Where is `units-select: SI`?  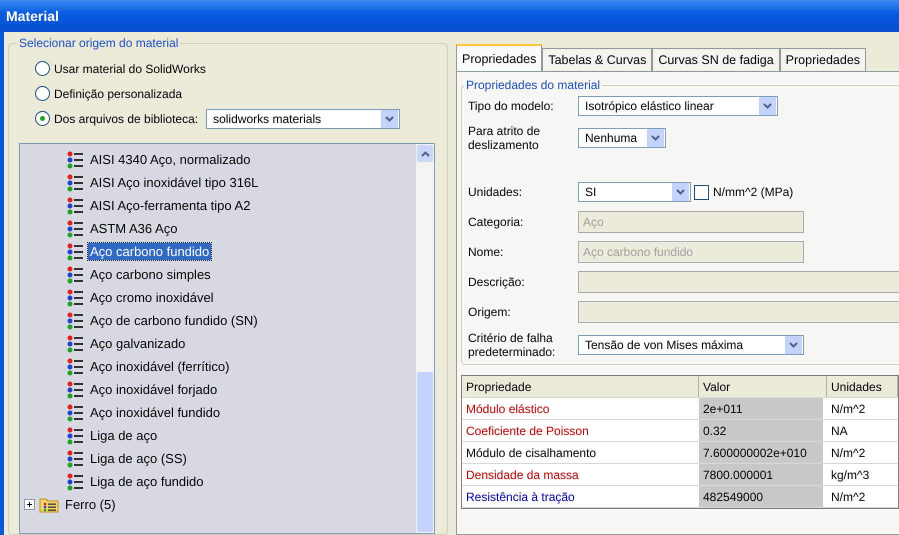 units-select: SI is located at coordinates (634, 192).